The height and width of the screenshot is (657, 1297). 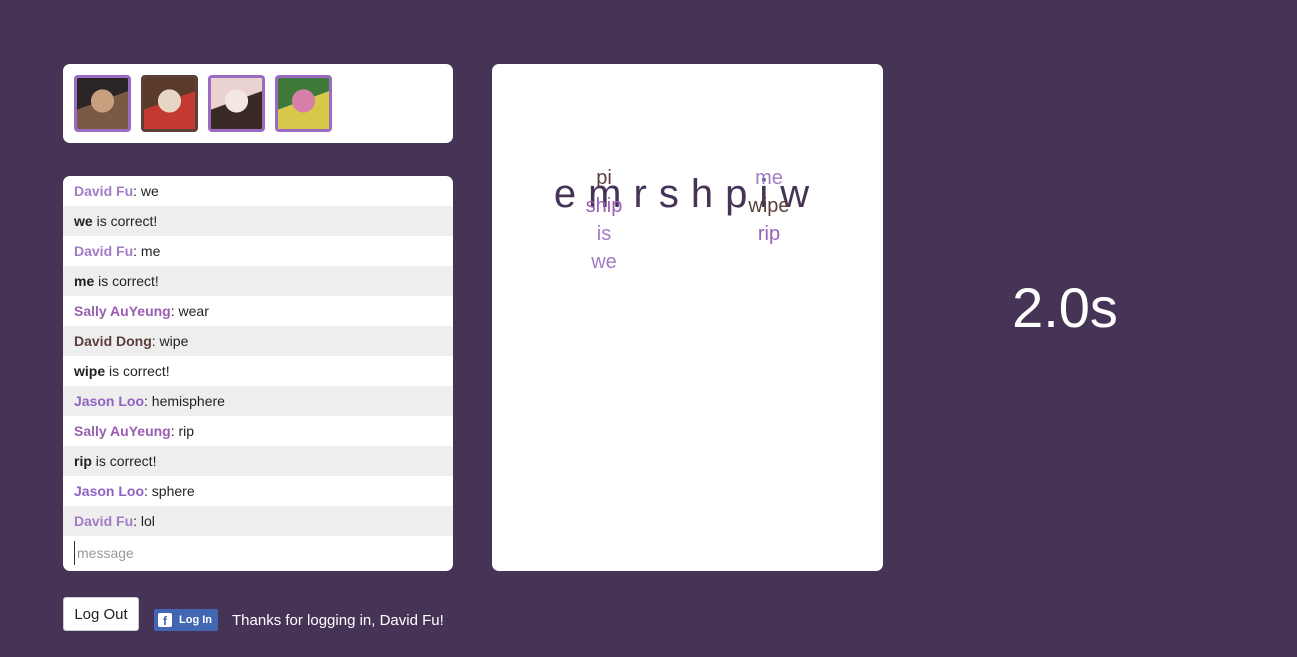 What do you see at coordinates (101, 614) in the screenshot?
I see `logout-button: Log Out` at bounding box center [101, 614].